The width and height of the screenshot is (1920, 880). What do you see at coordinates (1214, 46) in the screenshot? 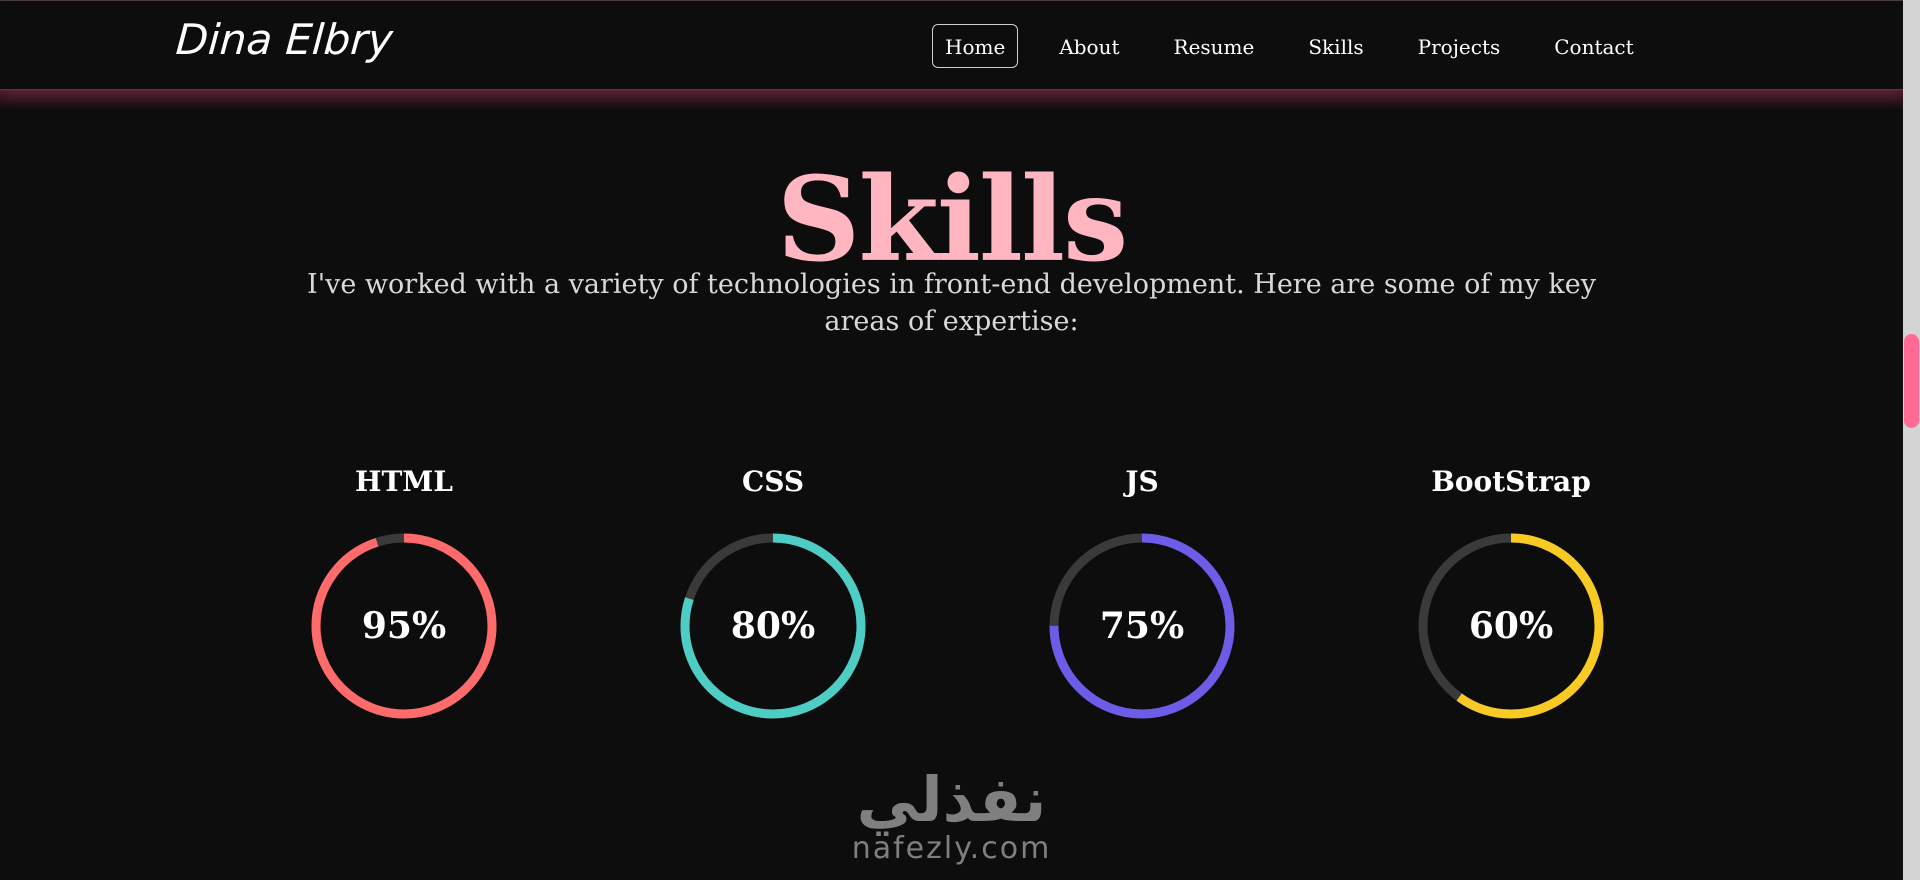
I see `nav-link-resume: Resume` at bounding box center [1214, 46].